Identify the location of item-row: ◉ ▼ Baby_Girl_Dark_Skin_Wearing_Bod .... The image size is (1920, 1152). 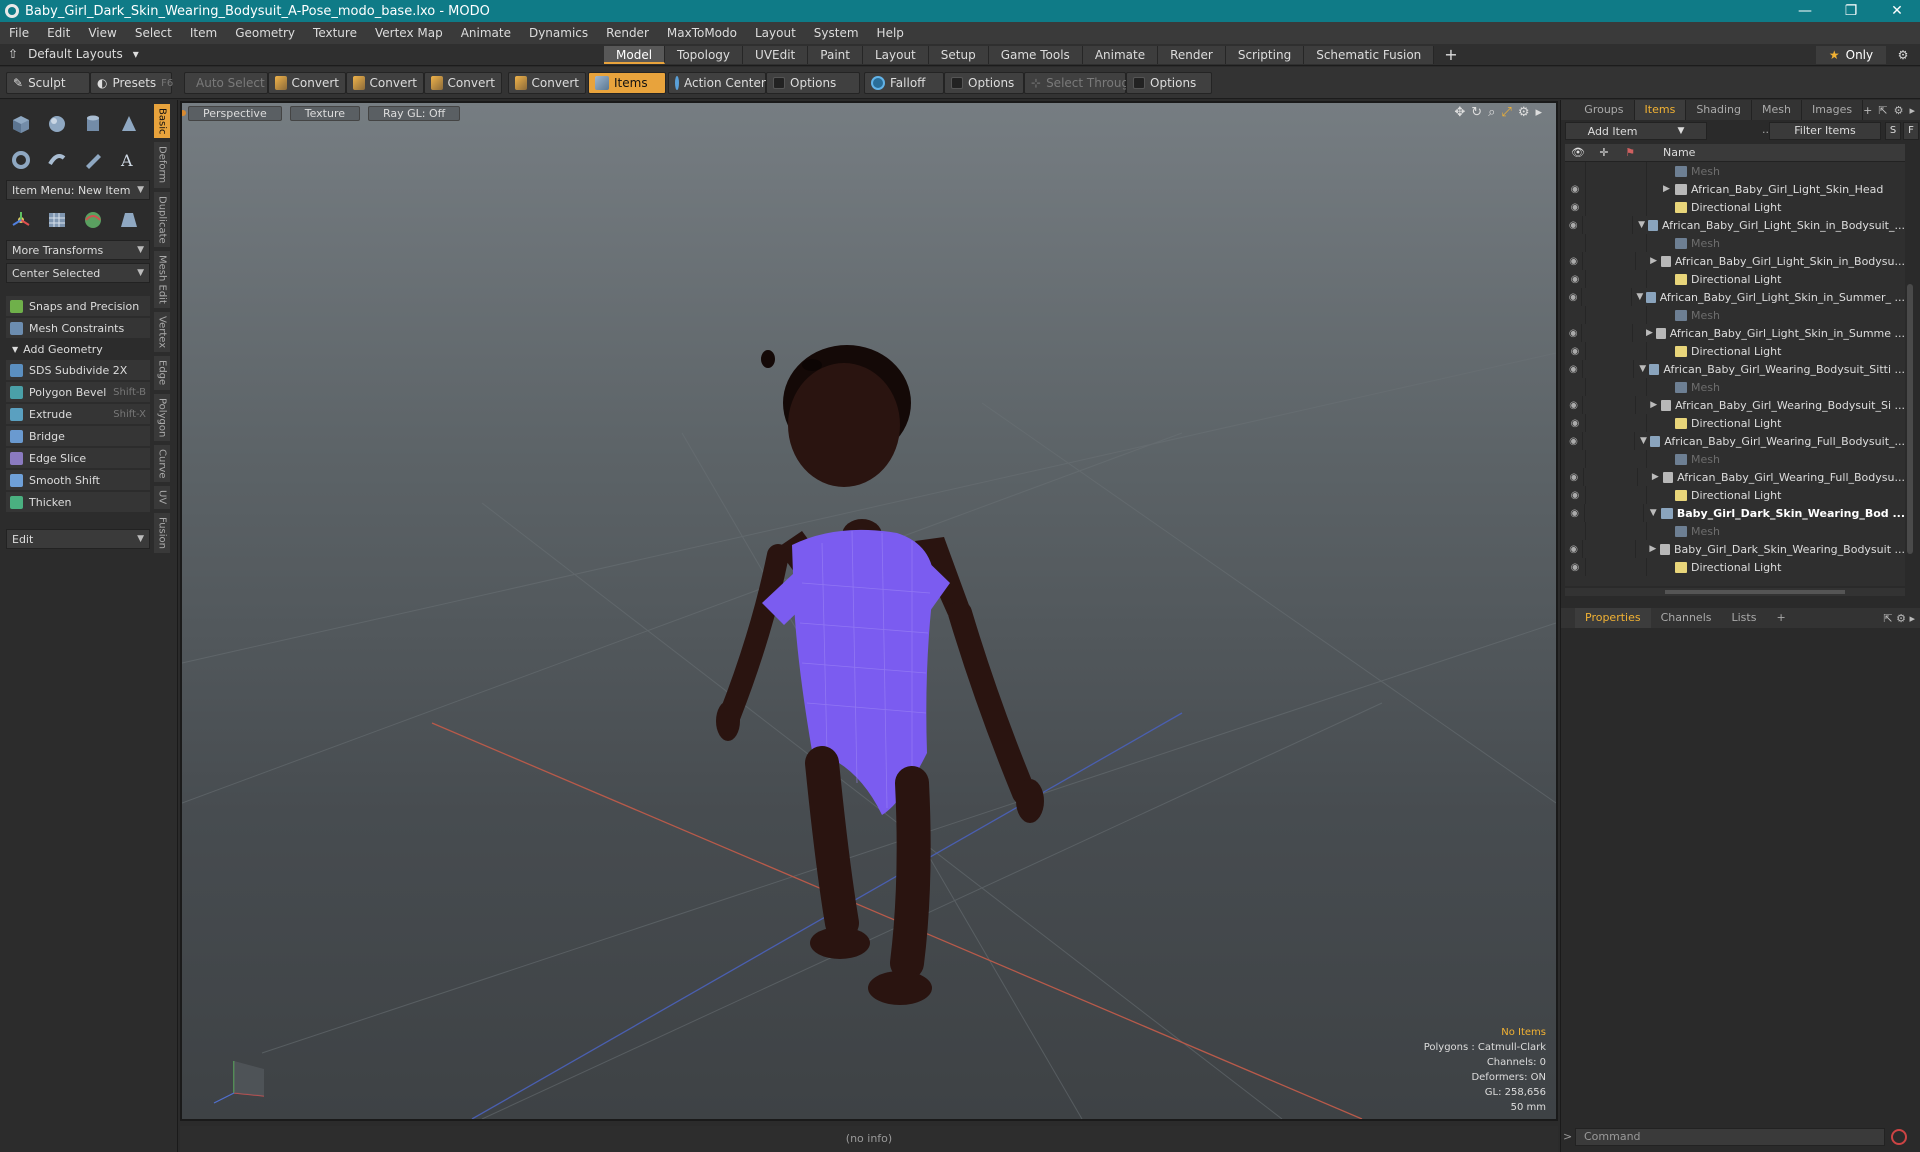
(1735, 513).